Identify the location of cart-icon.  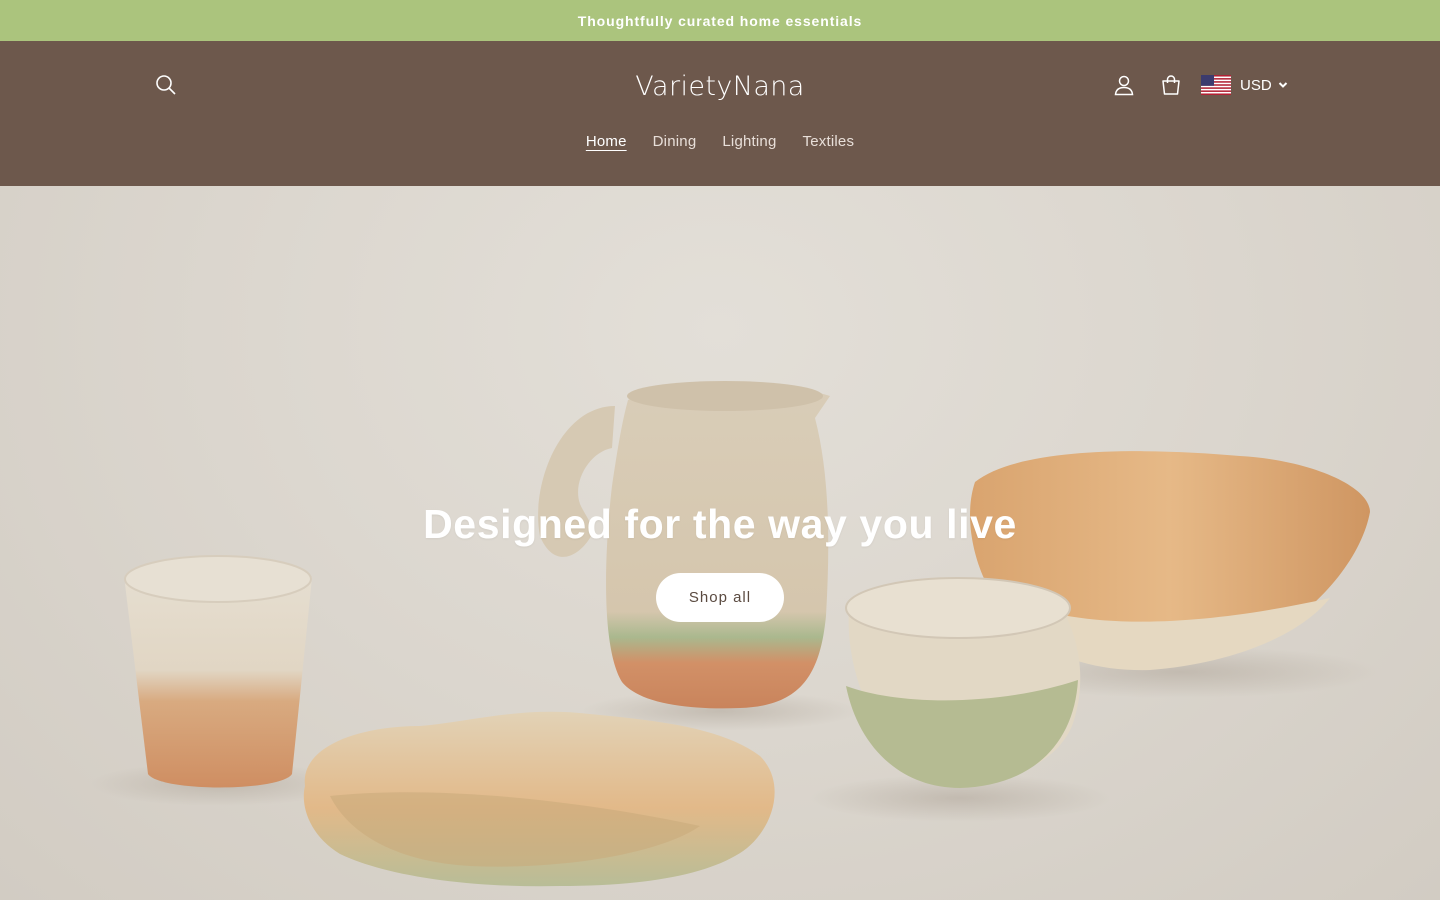
(1171, 85).